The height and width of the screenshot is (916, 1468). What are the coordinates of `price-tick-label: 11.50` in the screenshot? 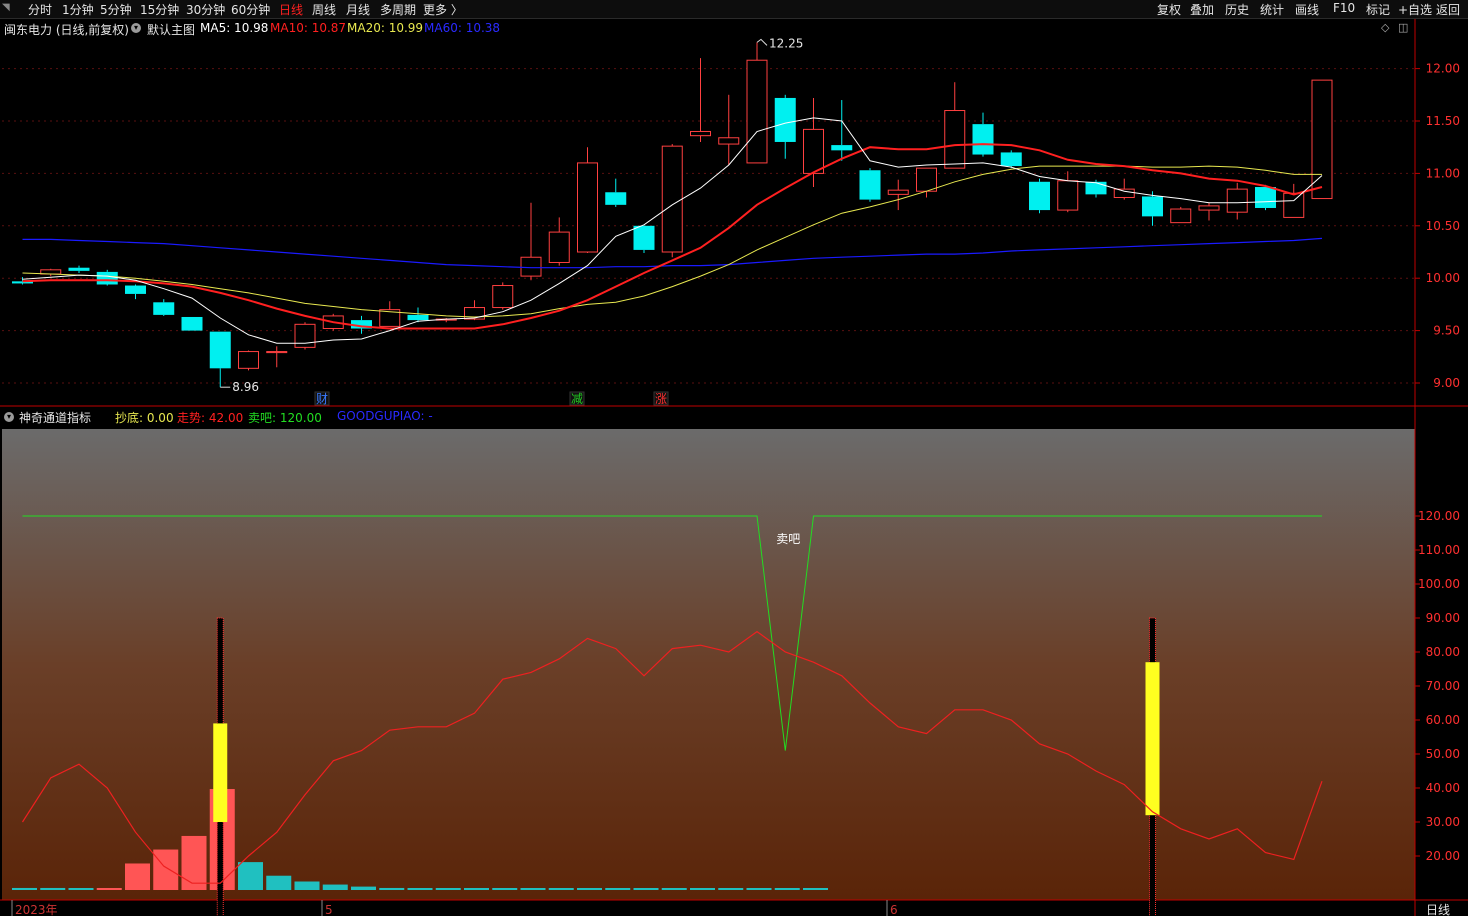 It's located at (1443, 121).